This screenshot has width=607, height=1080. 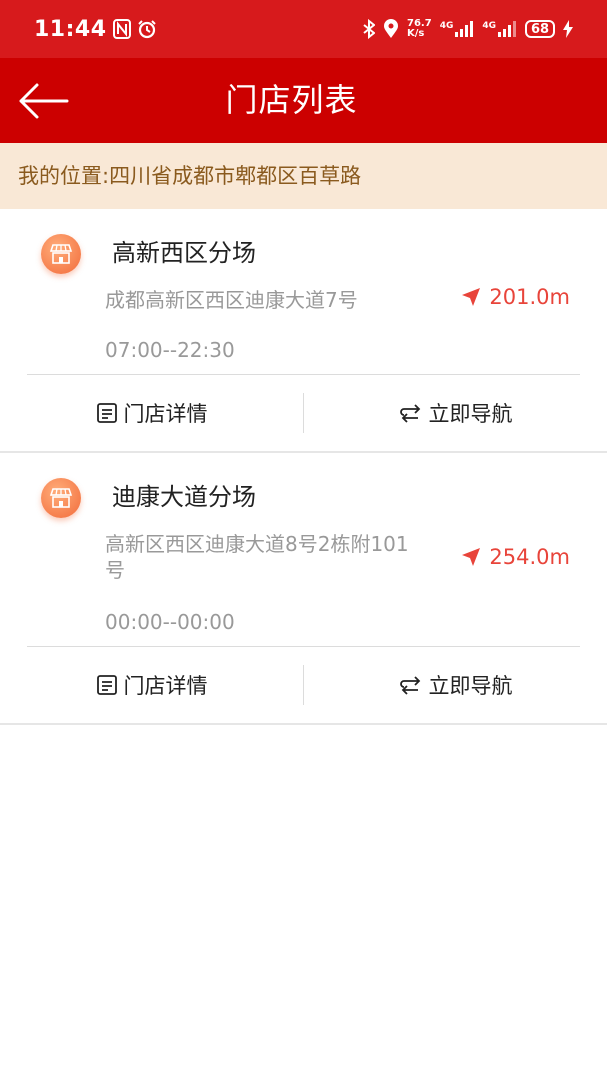 What do you see at coordinates (391, 28) in the screenshot?
I see `location-pin-icon` at bounding box center [391, 28].